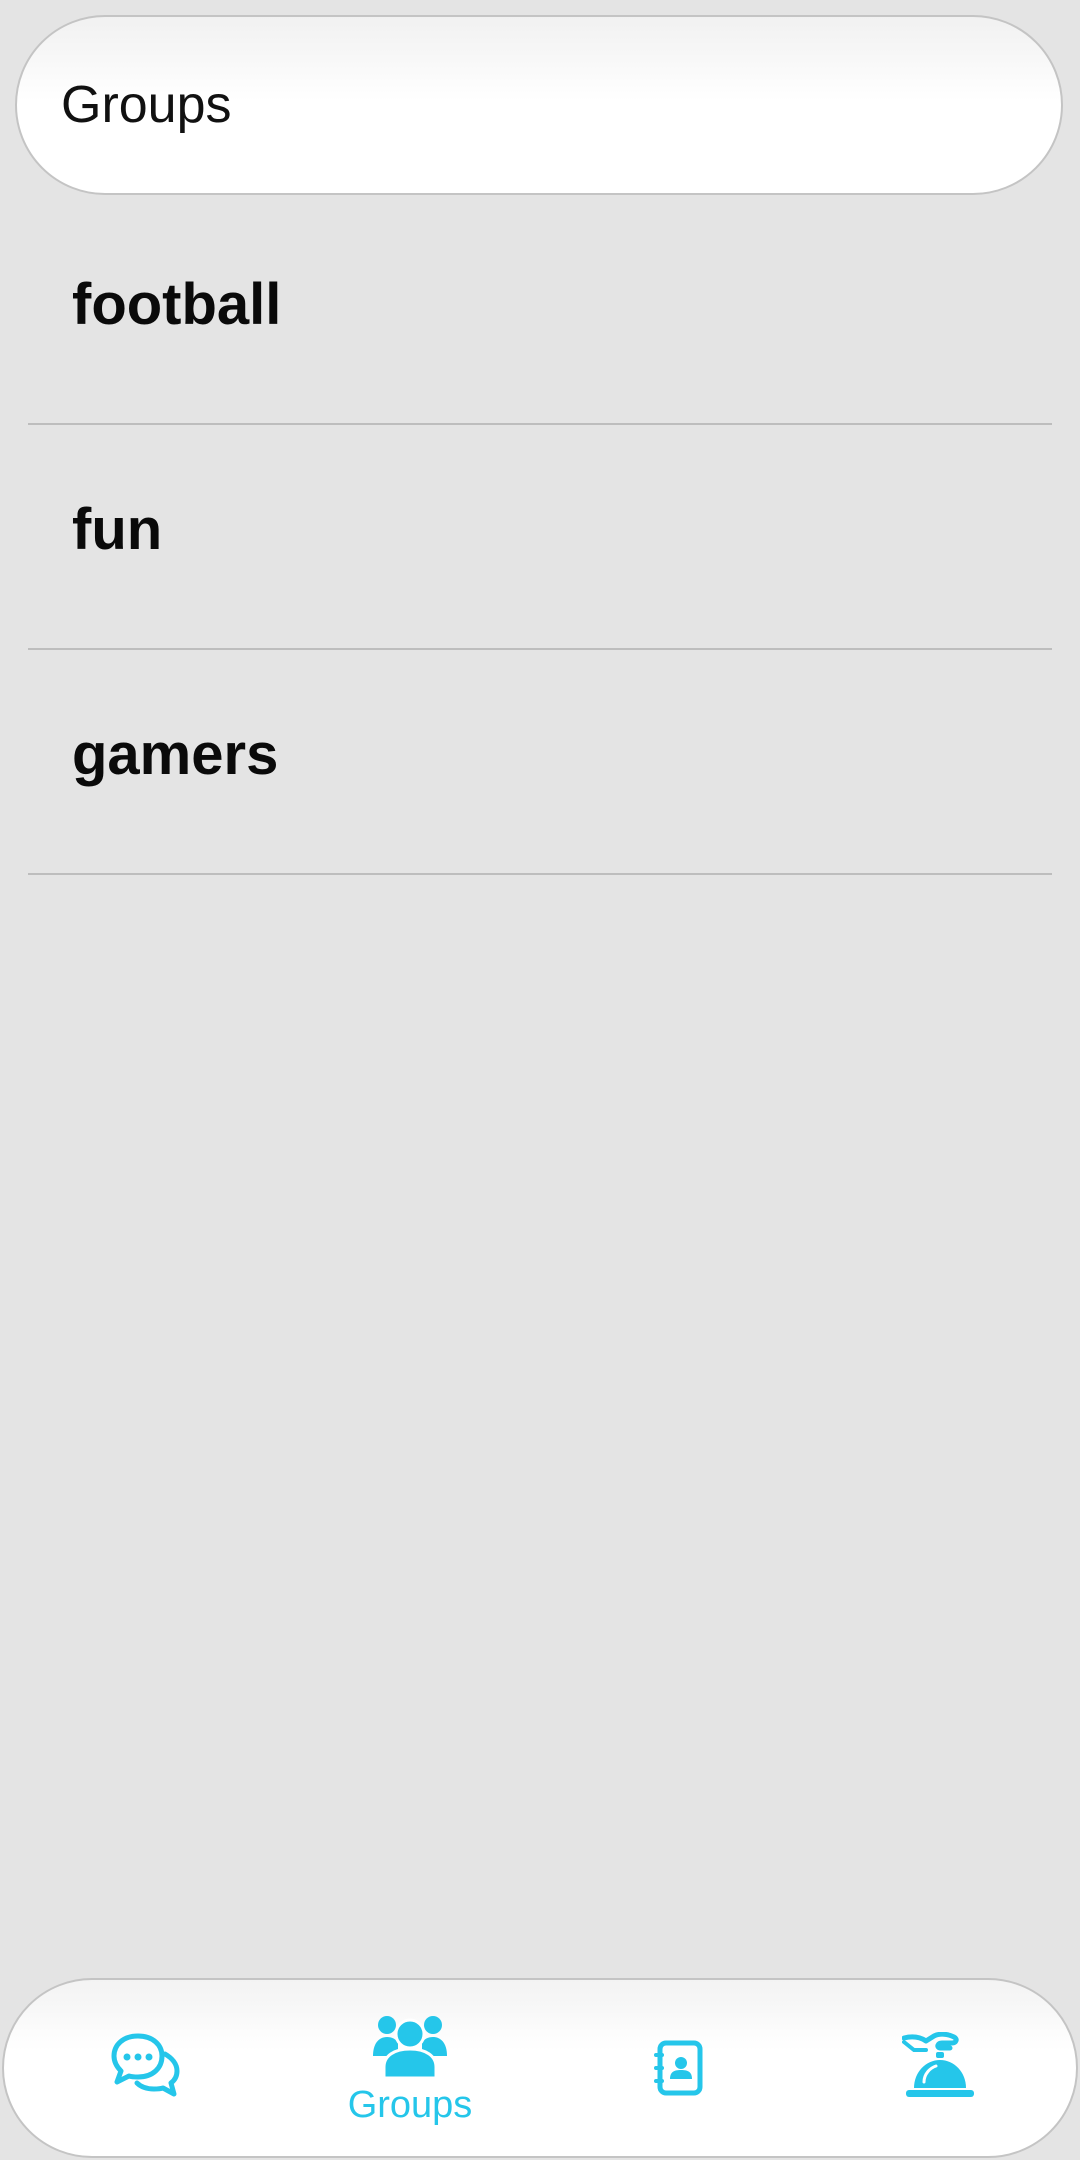  I want to click on nav-item-groups: Groups, so click(410, 2068).